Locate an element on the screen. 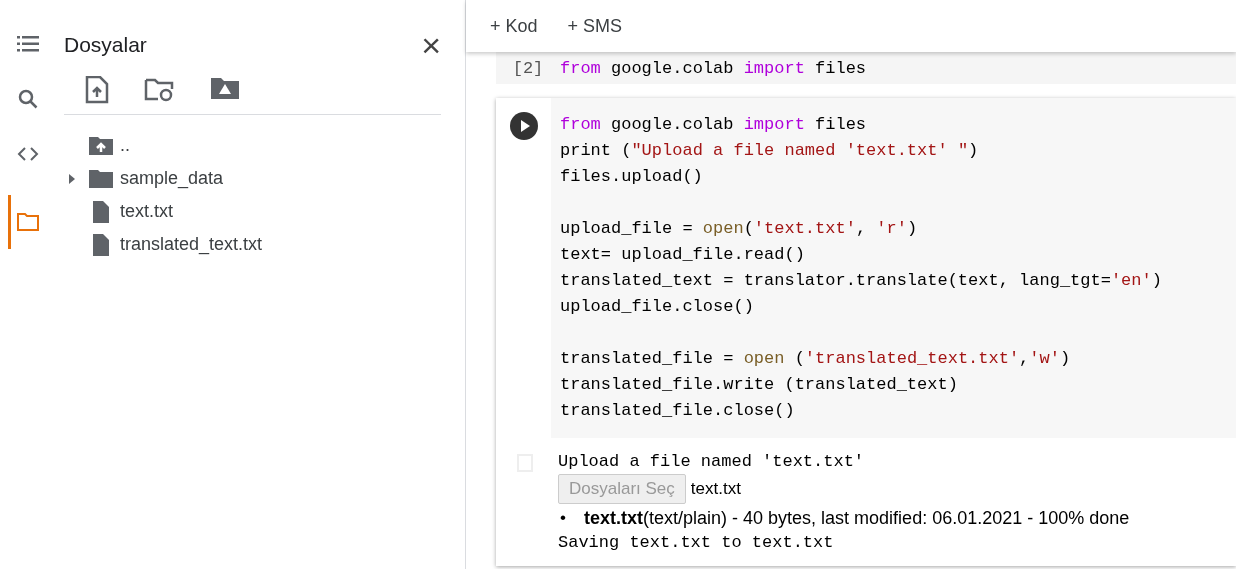 This screenshot has height=569, width=1236. code-line: files.upload() is located at coordinates (631, 177).